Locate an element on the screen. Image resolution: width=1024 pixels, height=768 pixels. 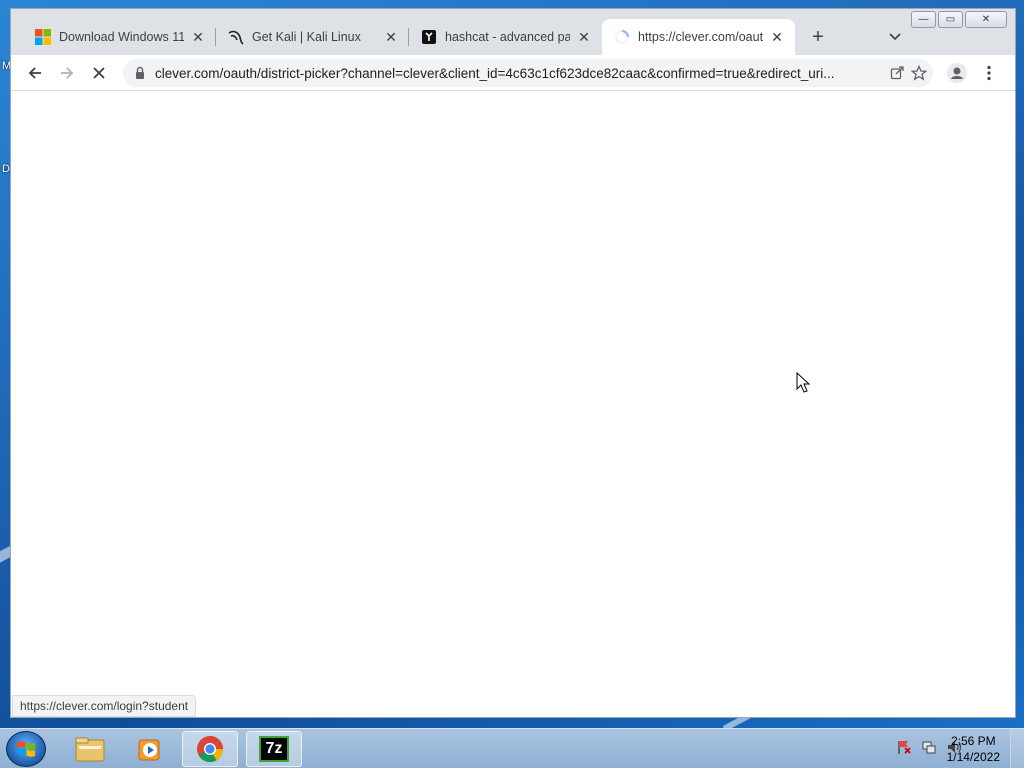
tab-title: Get Kali | Kali Linux is located at coordinates (306, 37).